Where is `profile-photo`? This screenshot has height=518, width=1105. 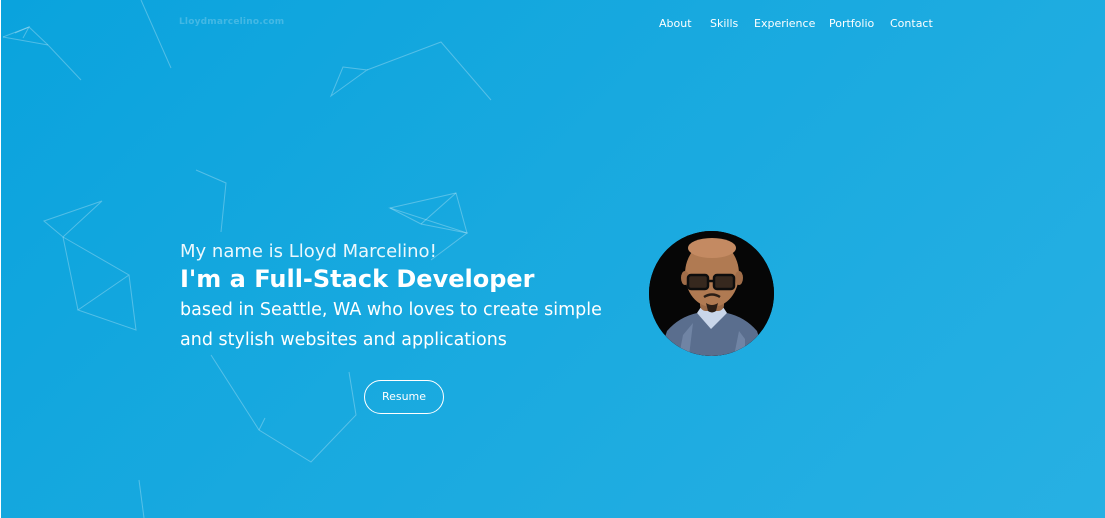
profile-photo is located at coordinates (711, 293).